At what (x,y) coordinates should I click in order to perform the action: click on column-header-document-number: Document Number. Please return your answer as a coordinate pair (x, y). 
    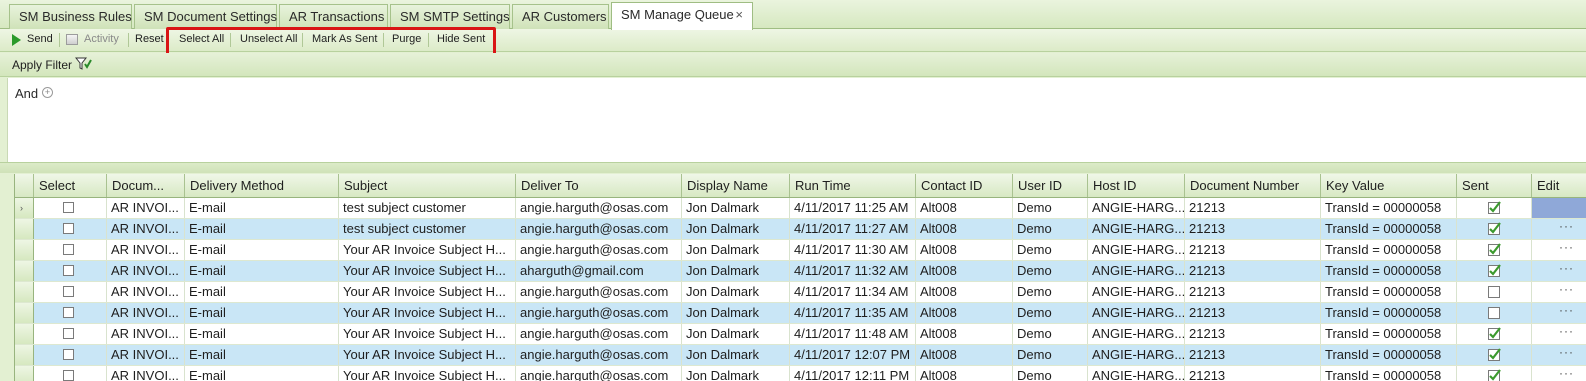
    Looking at the image, I should click on (1253, 185).